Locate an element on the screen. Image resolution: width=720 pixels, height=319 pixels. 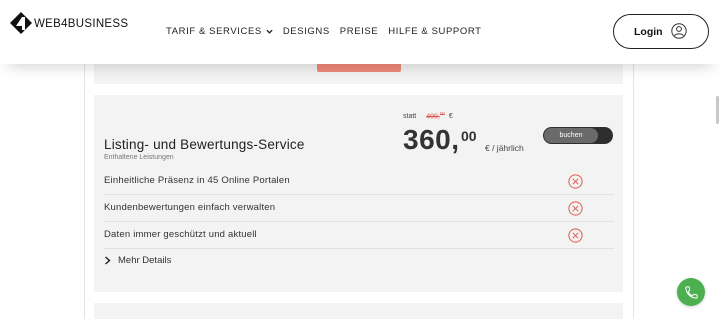
more-details-toggle: Mehr Details is located at coordinates (137, 260).